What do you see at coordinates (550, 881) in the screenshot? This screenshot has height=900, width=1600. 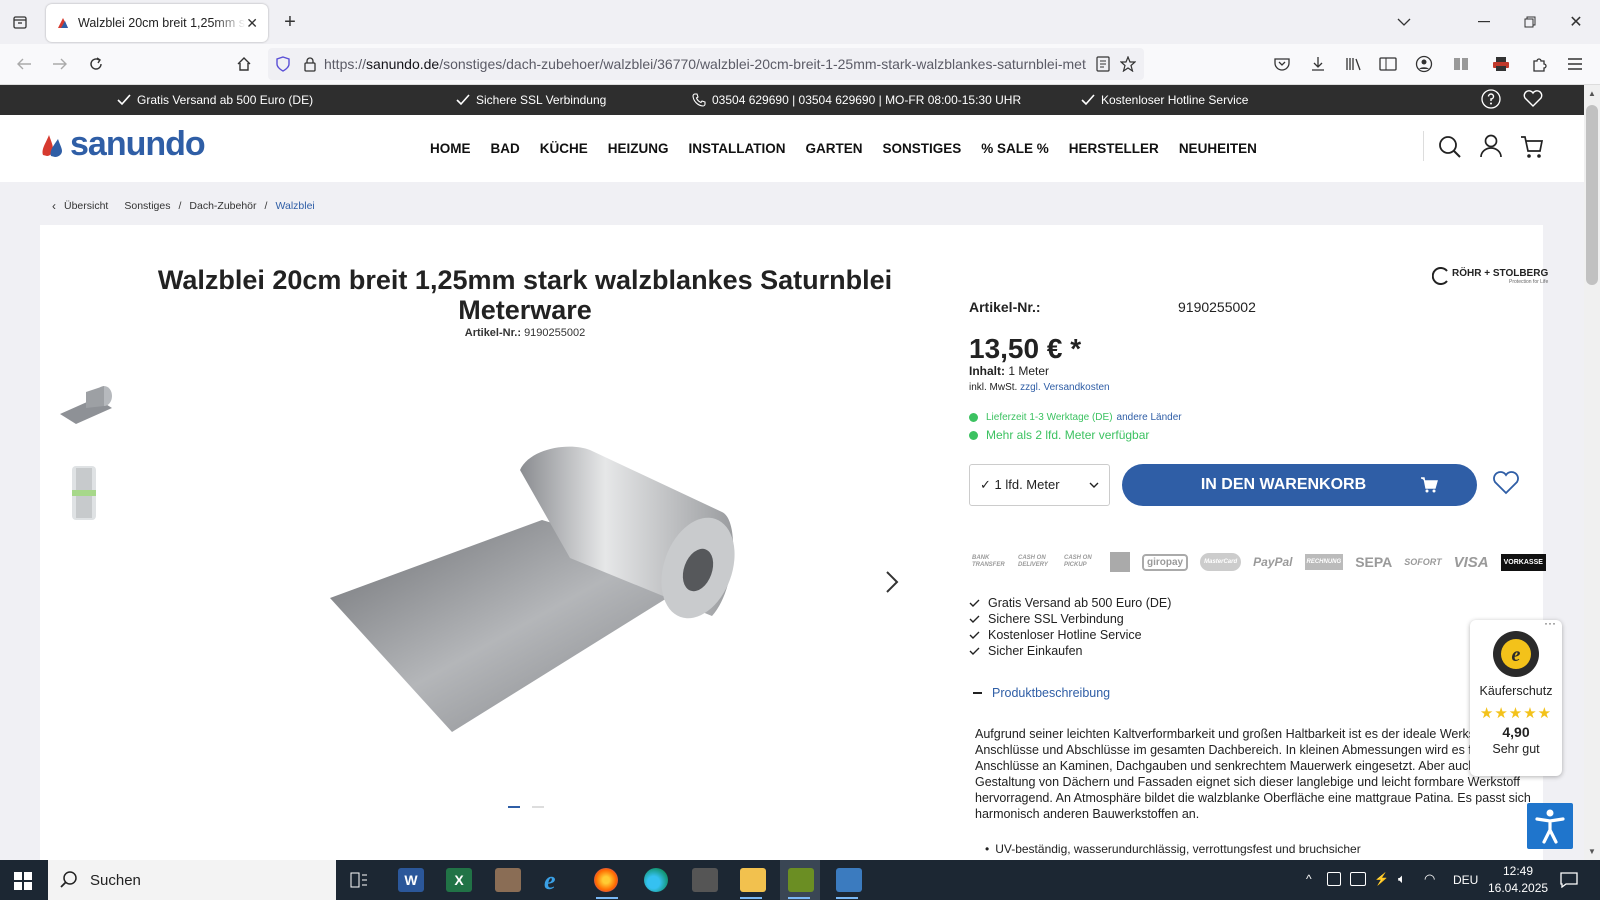 I see `internet-explorer-icon: e` at bounding box center [550, 881].